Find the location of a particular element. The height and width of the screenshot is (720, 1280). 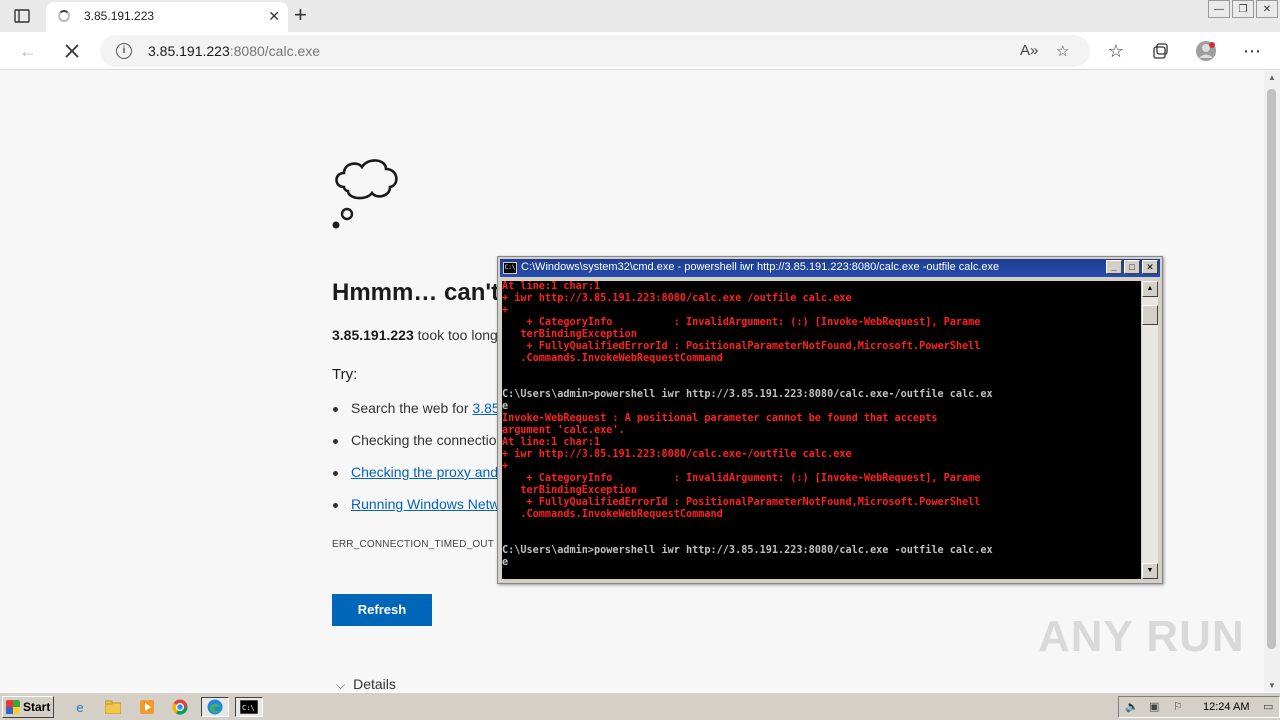

favorites-button: ☆ is located at coordinates (1116, 51).